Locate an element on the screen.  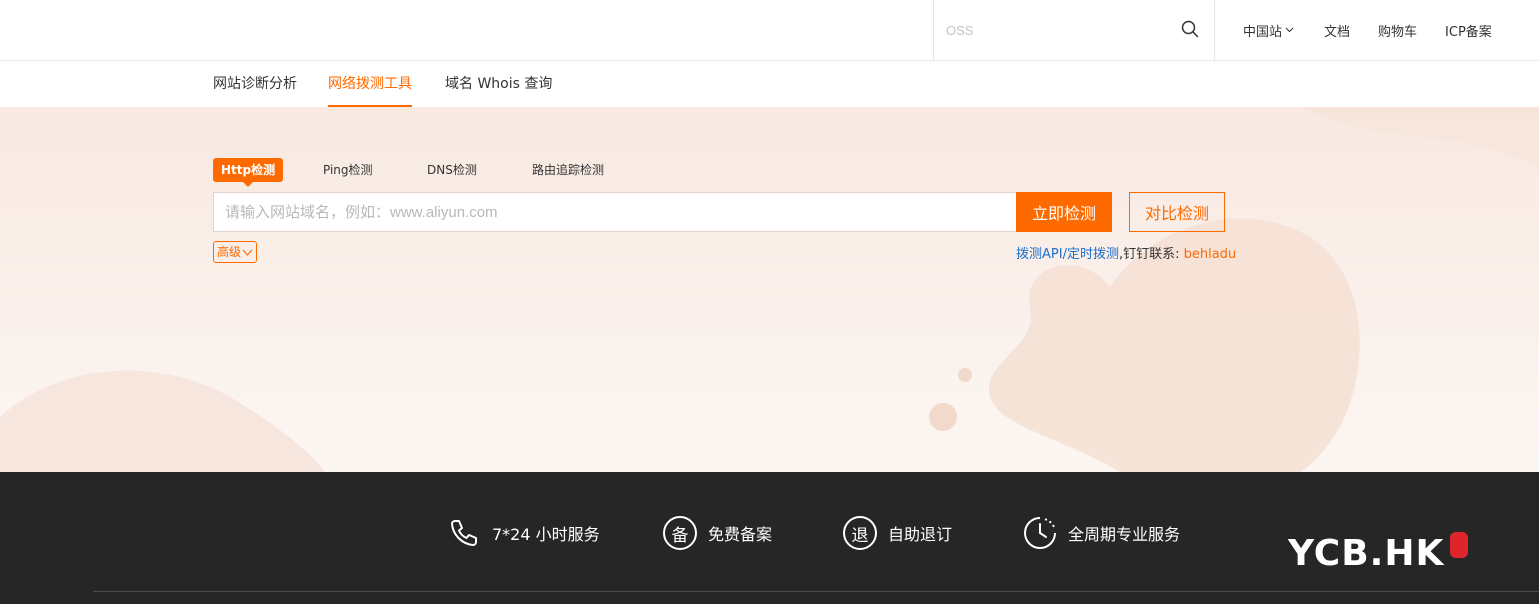
tab-dns-check: DNS检测 is located at coordinates (452, 170).